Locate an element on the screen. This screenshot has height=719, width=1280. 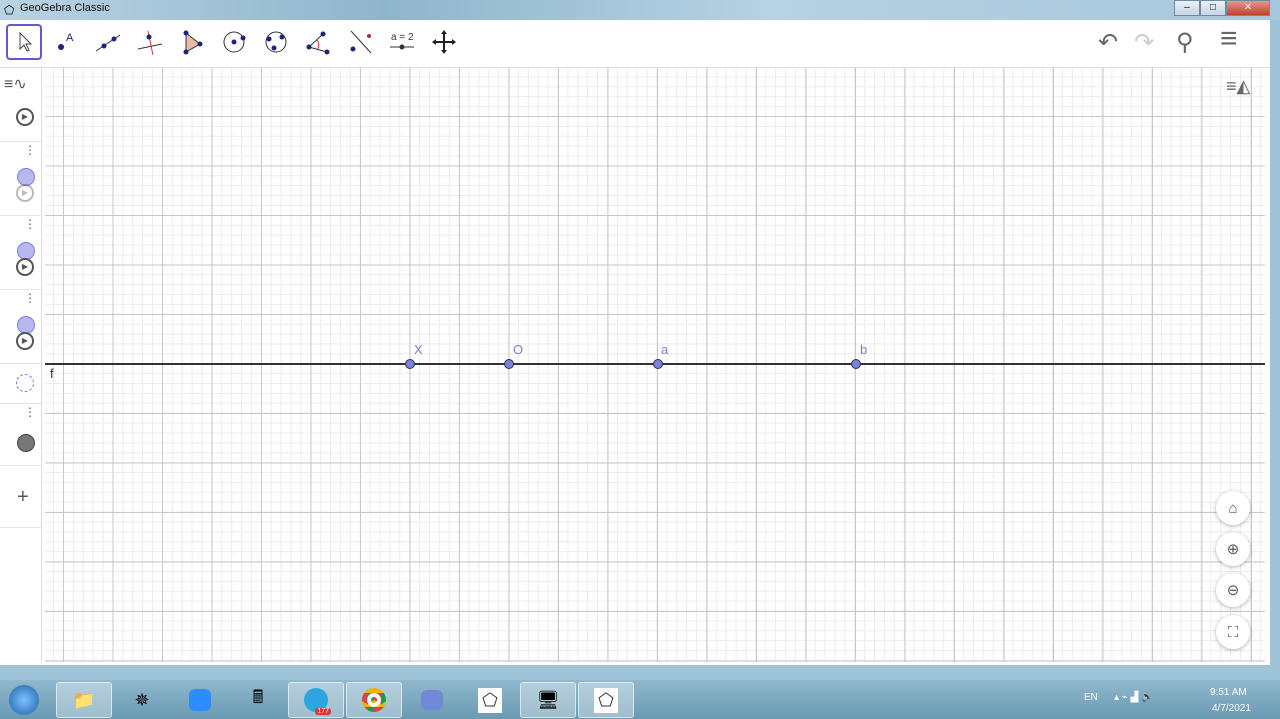
telegram-badge: 177 is located at coordinates (323, 711).